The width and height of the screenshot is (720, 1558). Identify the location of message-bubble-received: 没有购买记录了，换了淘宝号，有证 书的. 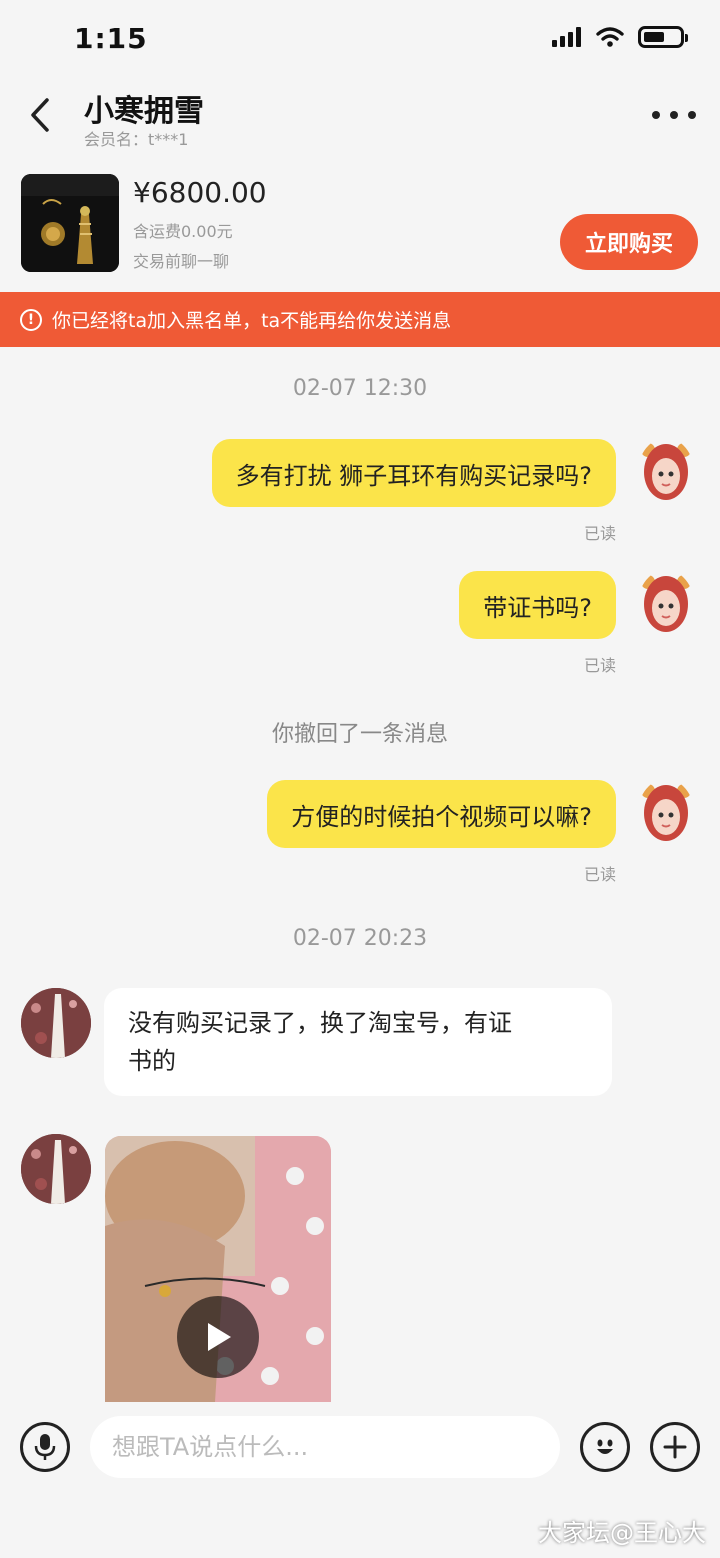
(358, 1042).